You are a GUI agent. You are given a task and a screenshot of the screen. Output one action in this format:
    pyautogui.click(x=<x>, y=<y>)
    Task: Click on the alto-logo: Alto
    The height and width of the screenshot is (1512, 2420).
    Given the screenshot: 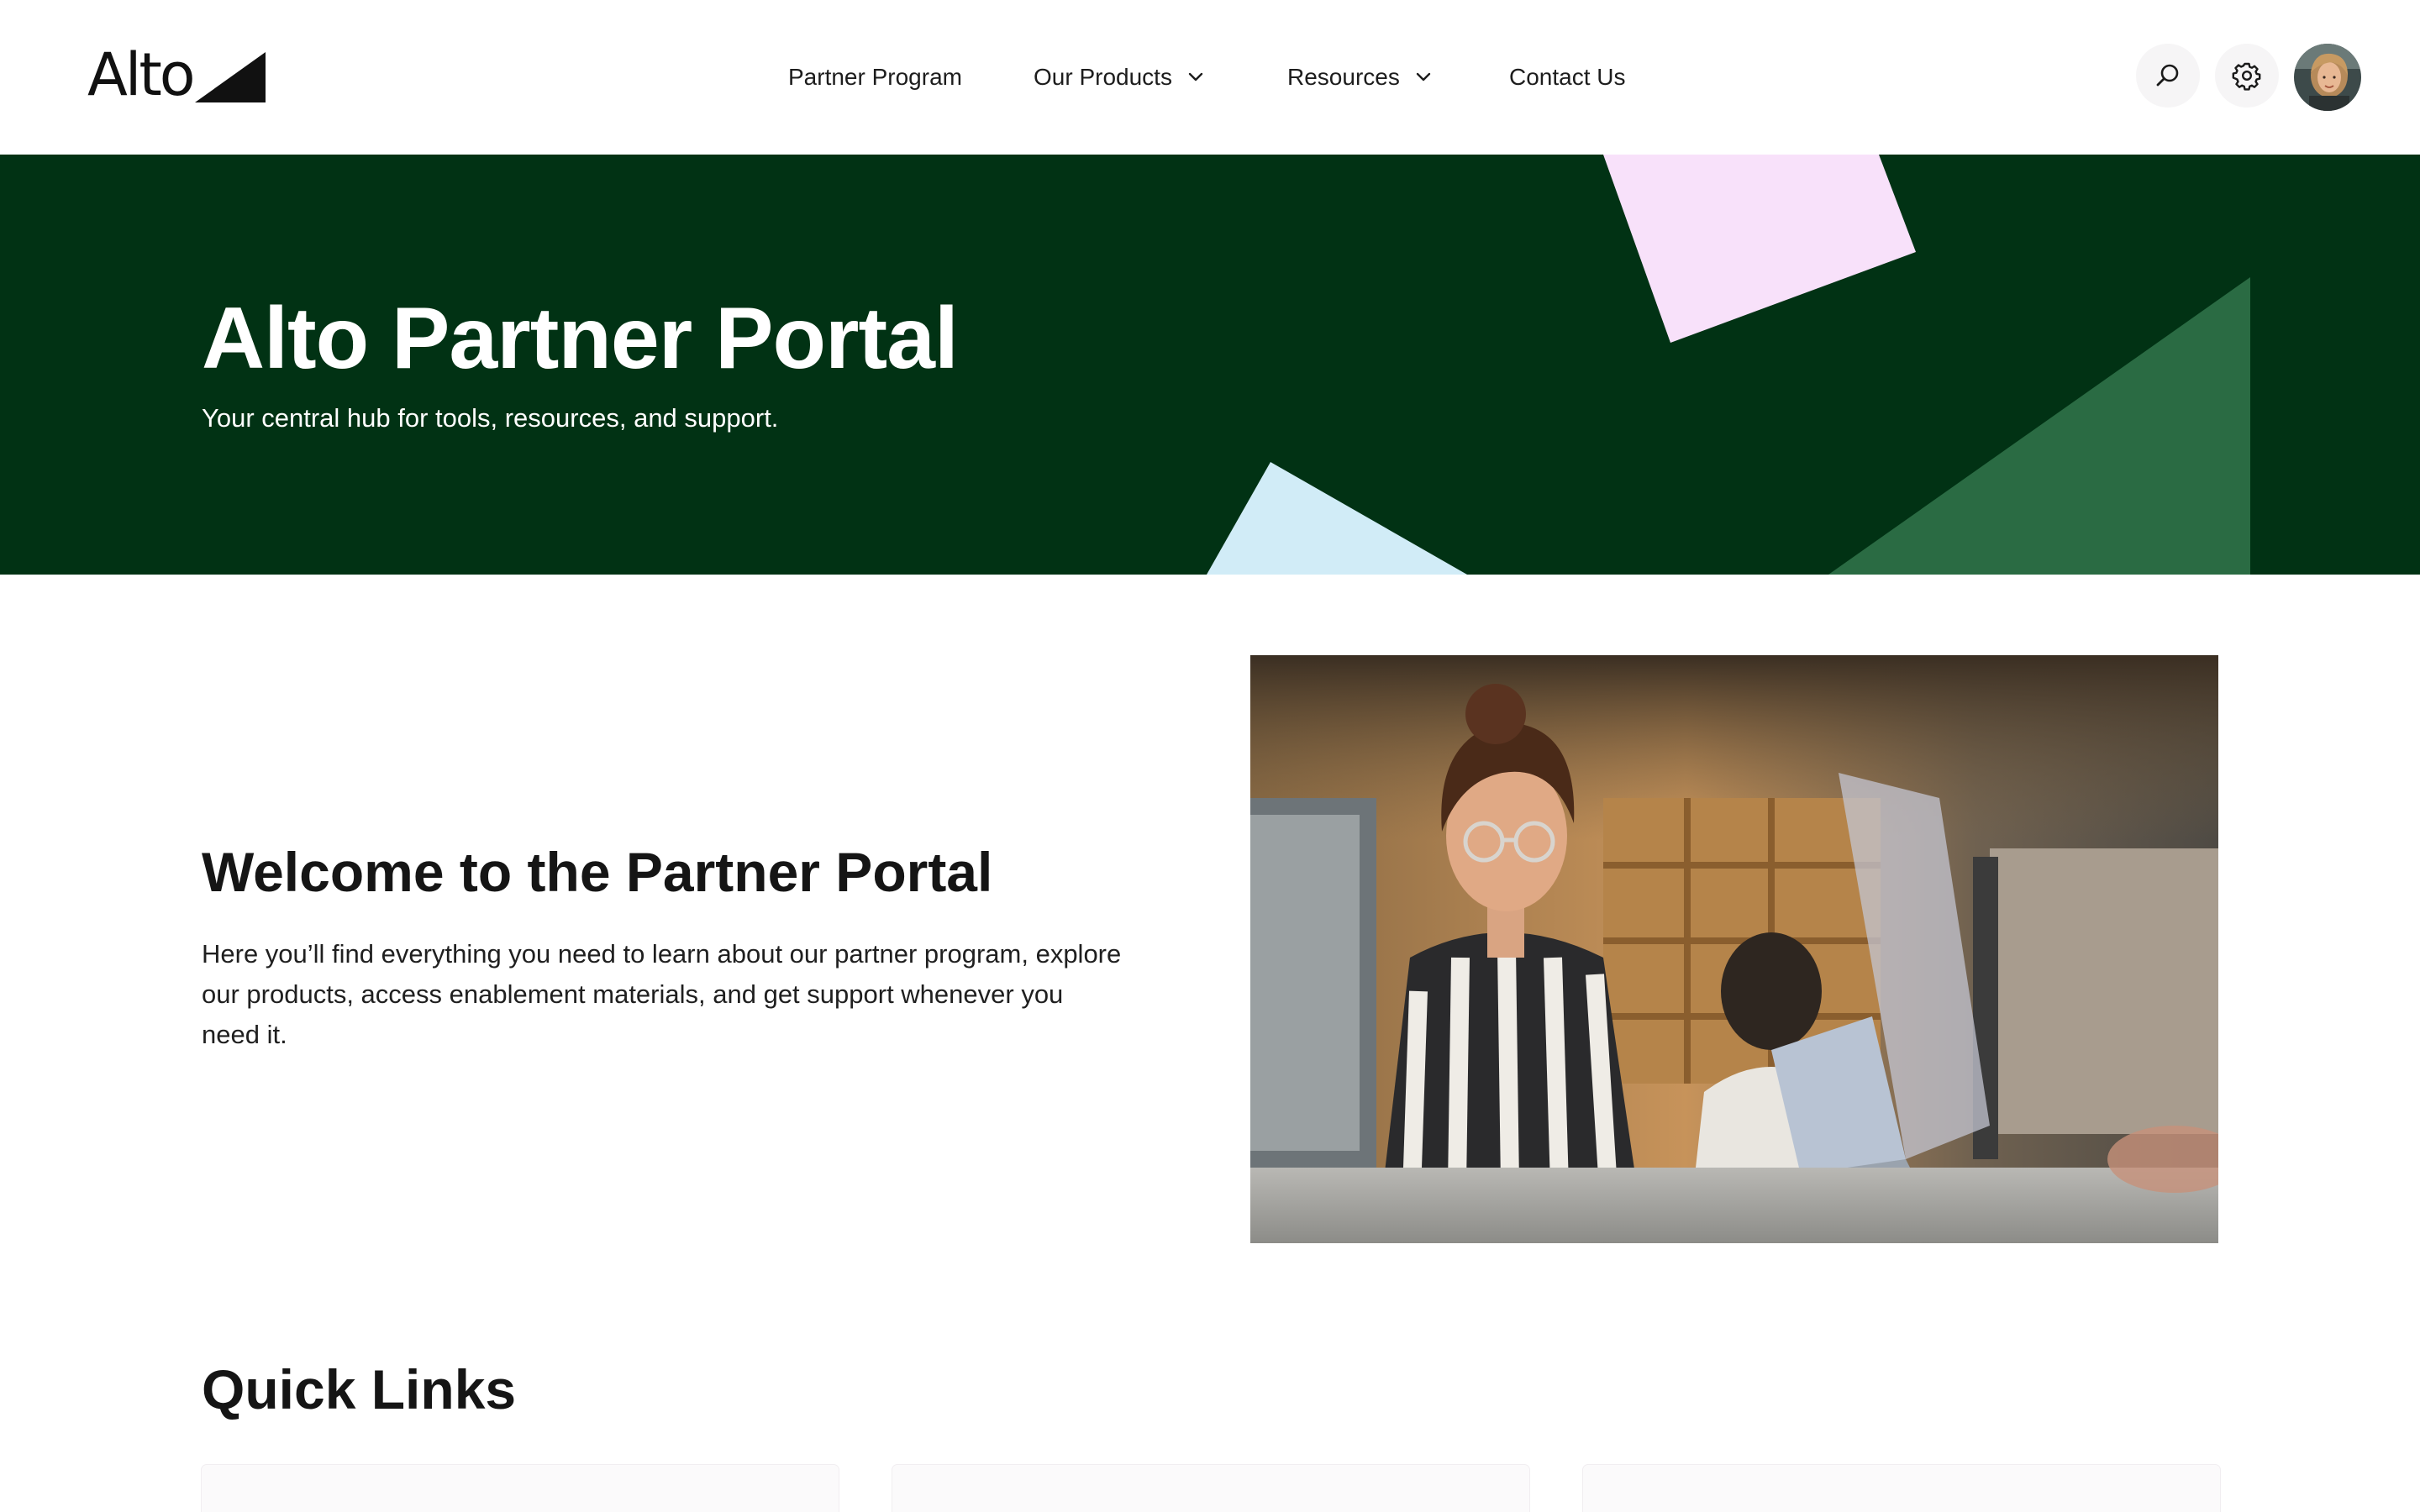 What is the action you would take?
    pyautogui.click(x=176, y=74)
    